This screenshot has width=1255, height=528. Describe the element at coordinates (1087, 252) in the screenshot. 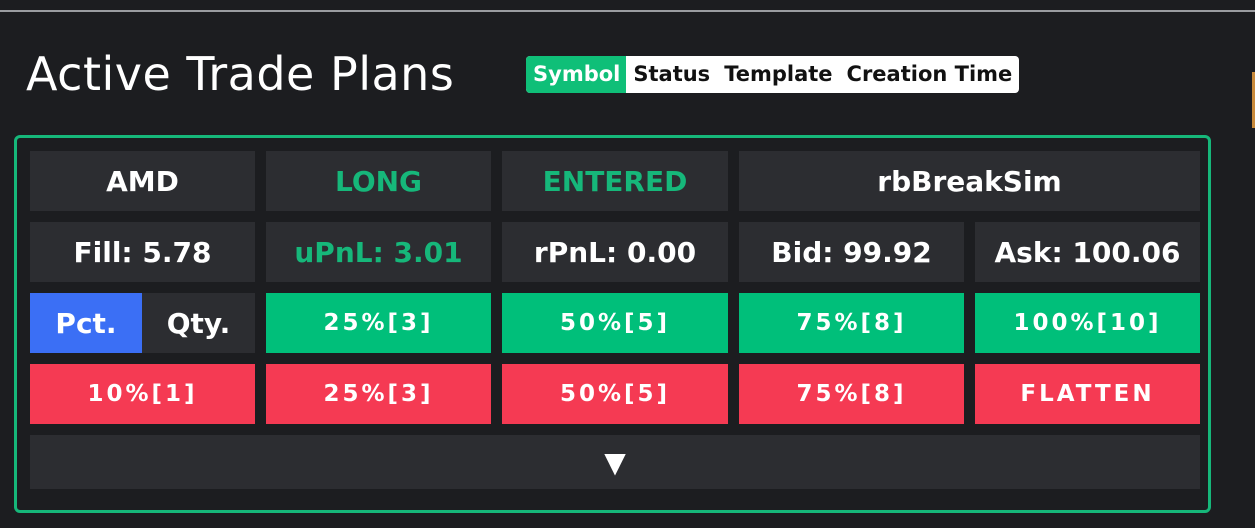

I see `ask-price: Ask: 100.06` at that location.